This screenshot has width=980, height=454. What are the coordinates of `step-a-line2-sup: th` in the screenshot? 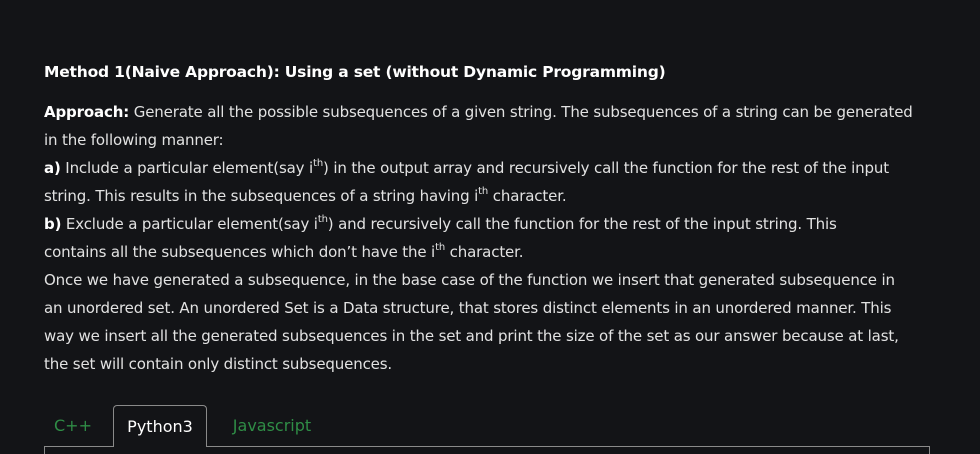 It's located at (483, 191).